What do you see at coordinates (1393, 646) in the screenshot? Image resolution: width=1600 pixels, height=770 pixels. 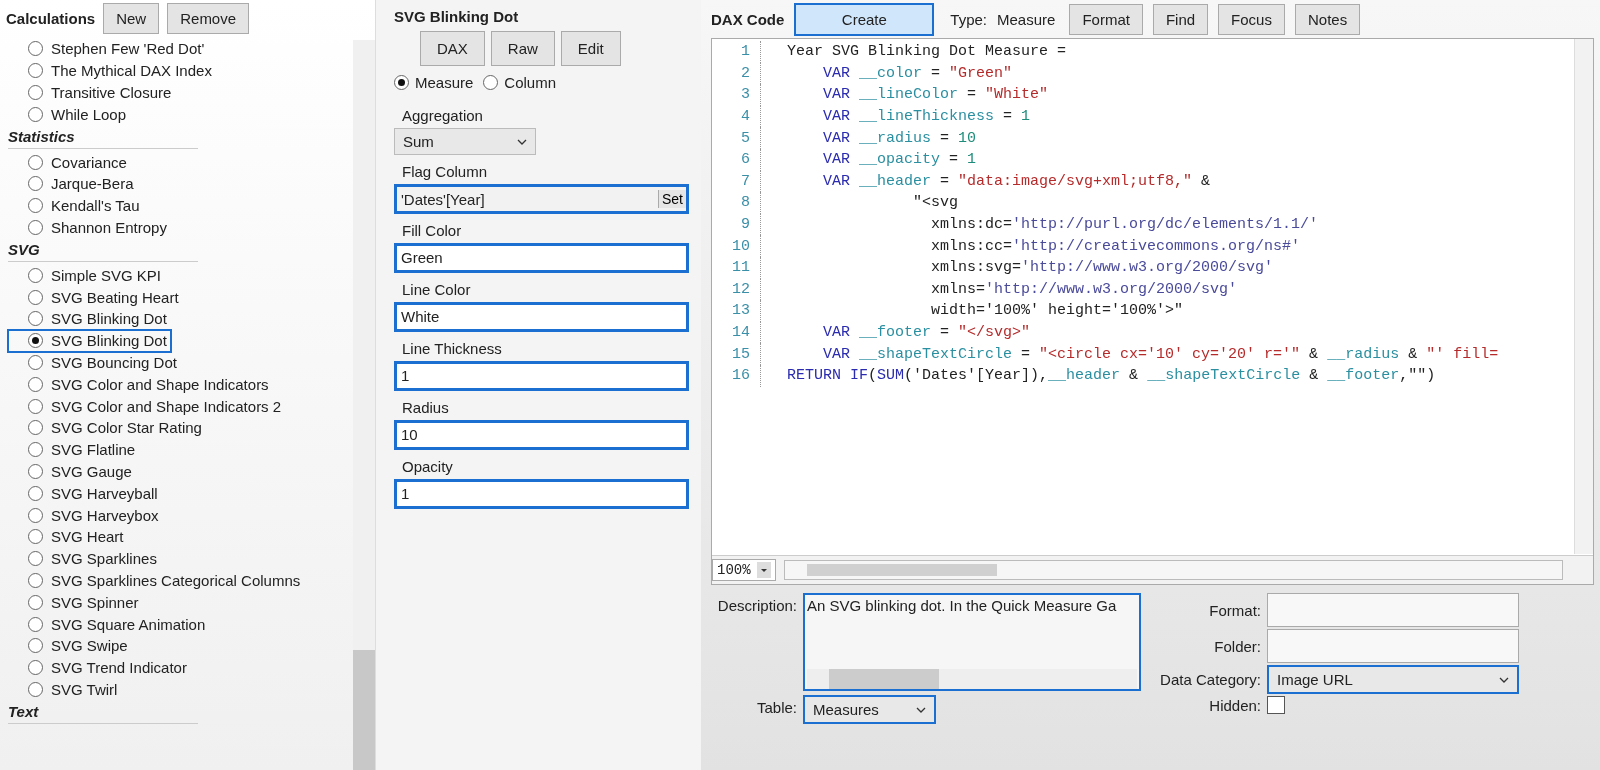 I see `folder-field` at bounding box center [1393, 646].